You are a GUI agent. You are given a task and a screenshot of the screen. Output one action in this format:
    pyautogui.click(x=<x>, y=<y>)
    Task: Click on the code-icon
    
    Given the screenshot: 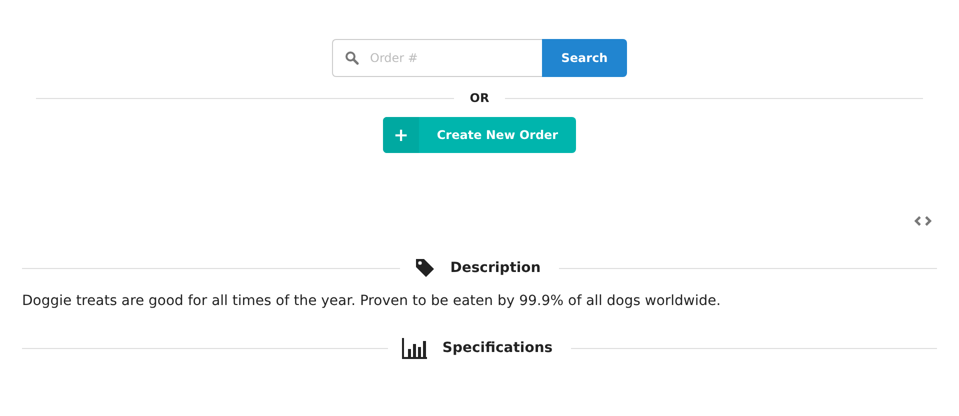 What is the action you would take?
    pyautogui.click(x=923, y=221)
    